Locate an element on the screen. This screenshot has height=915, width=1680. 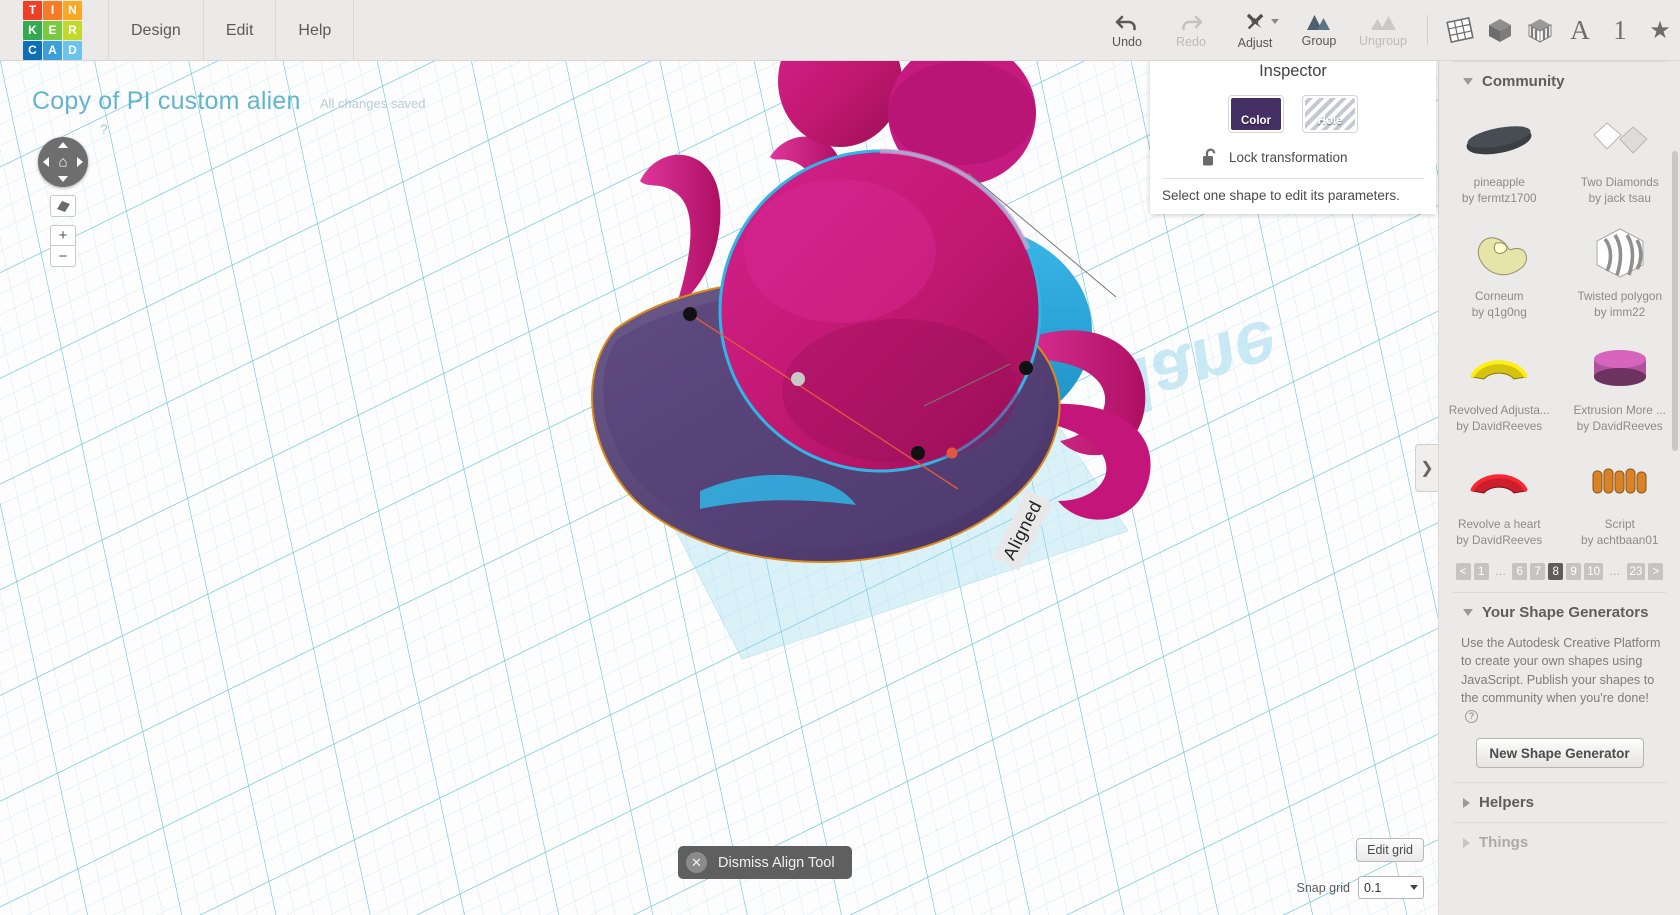
zoom-in-button: + is located at coordinates (63, 235).